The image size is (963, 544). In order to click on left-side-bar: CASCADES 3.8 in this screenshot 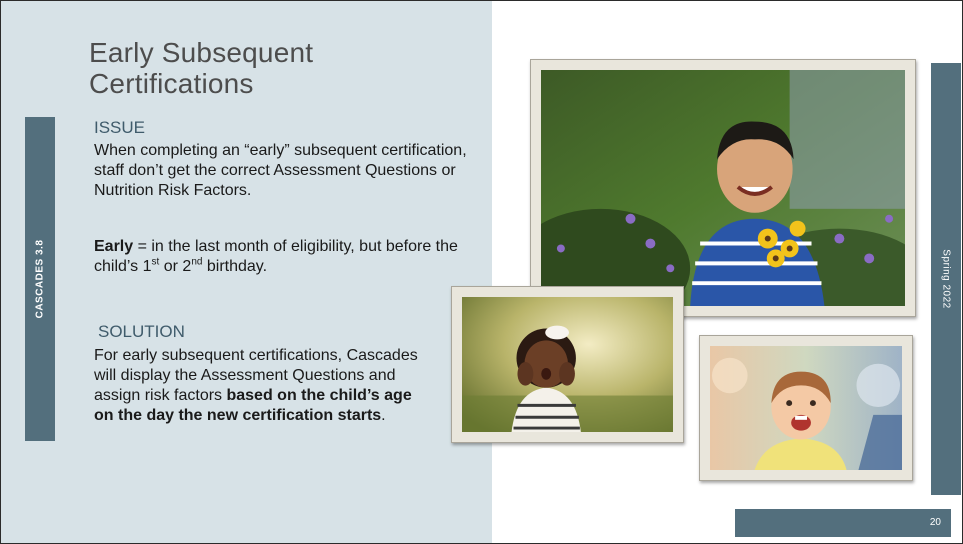, I will do `click(40, 279)`.